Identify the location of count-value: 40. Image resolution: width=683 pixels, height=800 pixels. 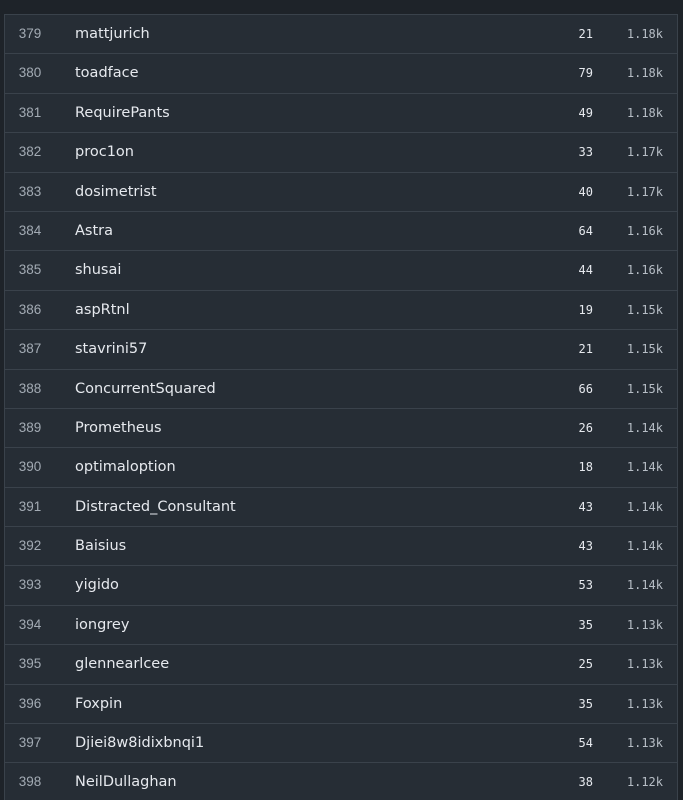
(585, 191).